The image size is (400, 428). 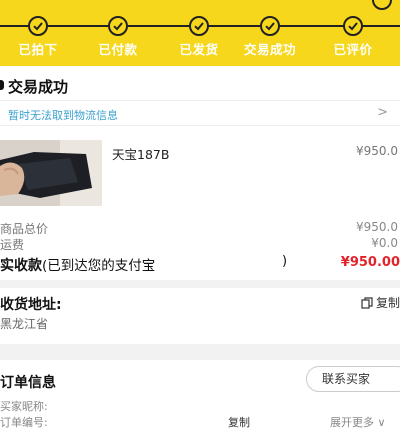 I want to click on product-name: 天宝187B, so click(x=140, y=153).